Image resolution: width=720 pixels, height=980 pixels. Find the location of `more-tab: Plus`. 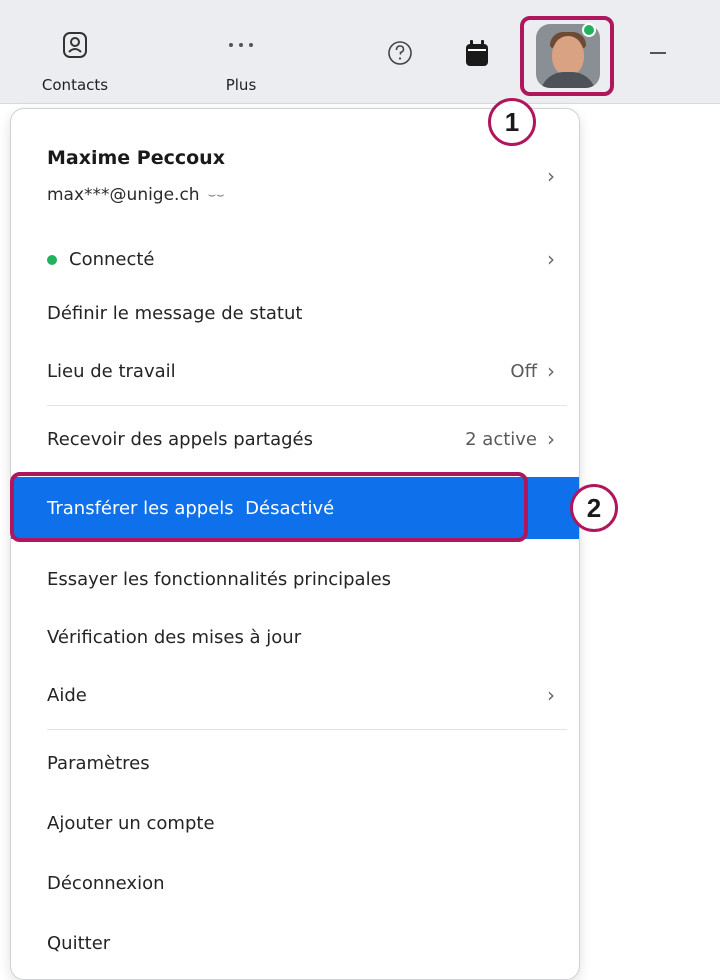

more-tab: Plus is located at coordinates (241, 62).